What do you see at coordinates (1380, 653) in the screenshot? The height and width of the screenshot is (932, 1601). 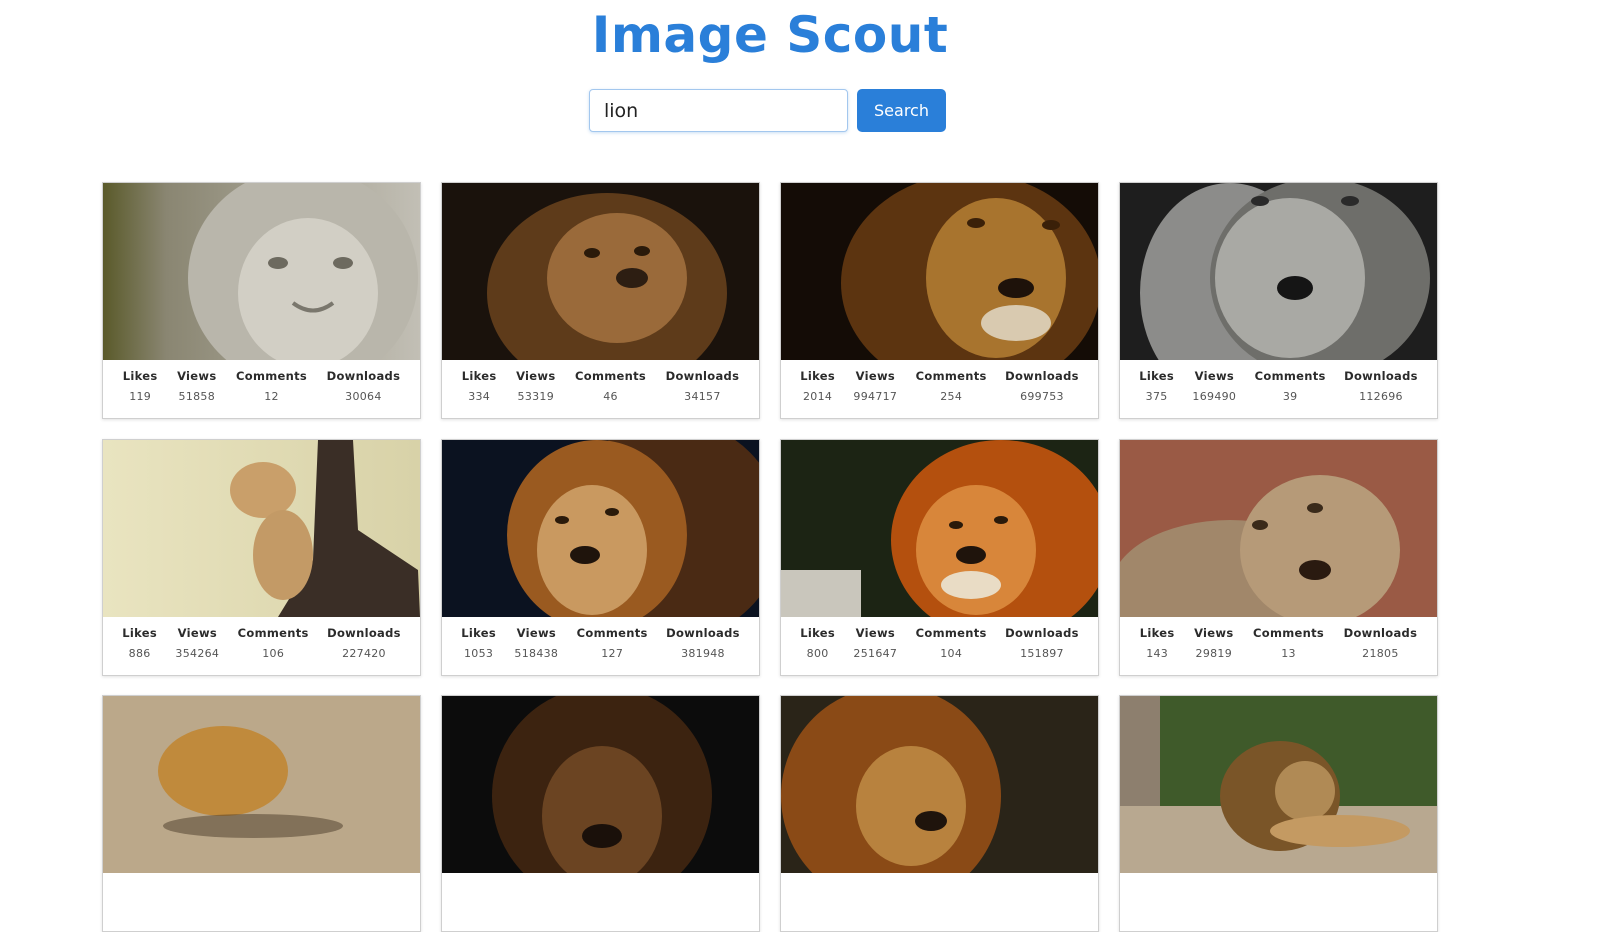 I see `downloads-value: 21805` at bounding box center [1380, 653].